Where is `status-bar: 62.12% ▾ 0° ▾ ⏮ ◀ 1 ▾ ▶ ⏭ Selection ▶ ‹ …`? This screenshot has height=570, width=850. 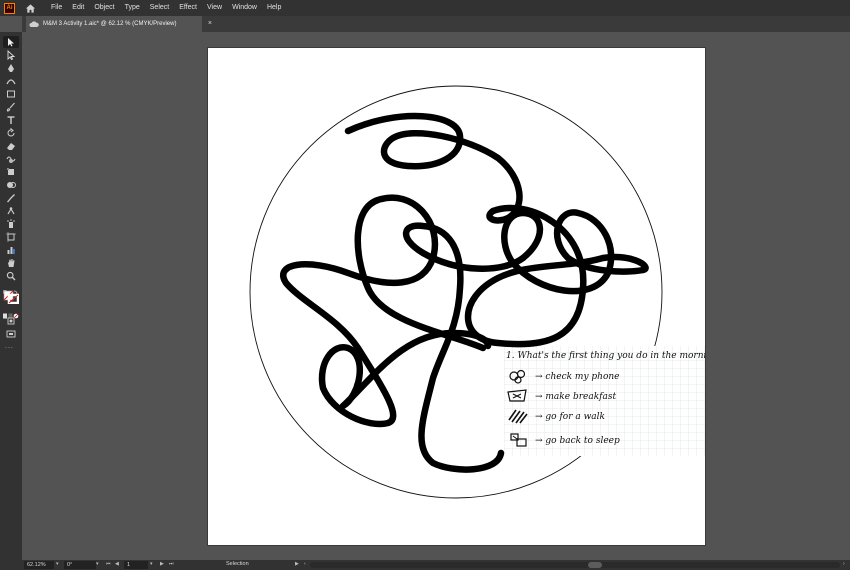 status-bar: 62.12% ▾ 0° ▾ ⏮ ◀ 1 ▾ ▶ ⏭ Selection ▶ ‹ … is located at coordinates (425, 565).